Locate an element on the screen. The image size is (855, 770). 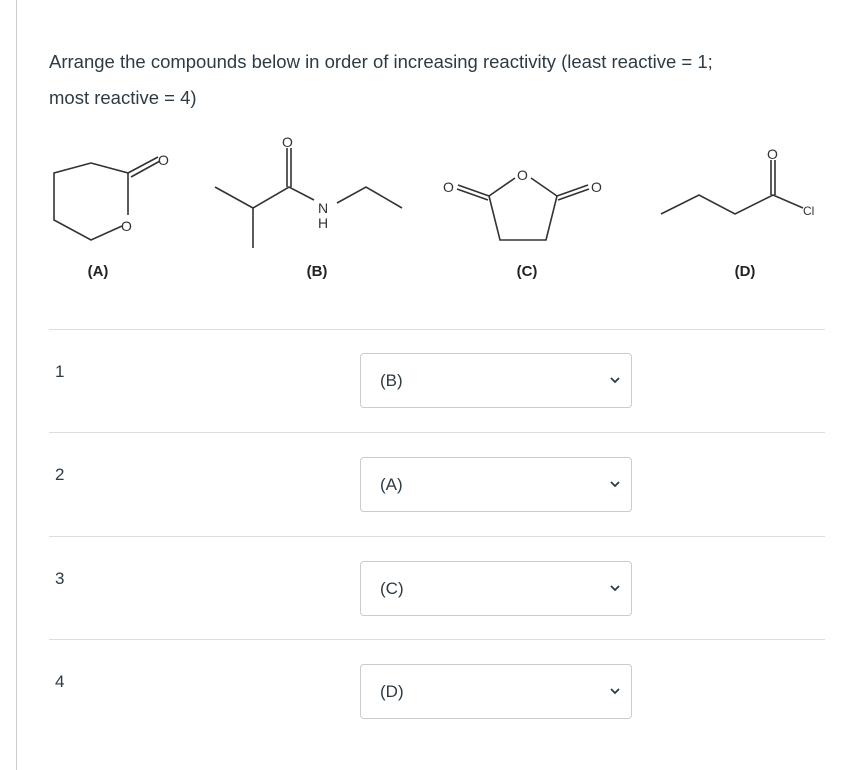
rank-number: 1 is located at coordinates (60, 371).